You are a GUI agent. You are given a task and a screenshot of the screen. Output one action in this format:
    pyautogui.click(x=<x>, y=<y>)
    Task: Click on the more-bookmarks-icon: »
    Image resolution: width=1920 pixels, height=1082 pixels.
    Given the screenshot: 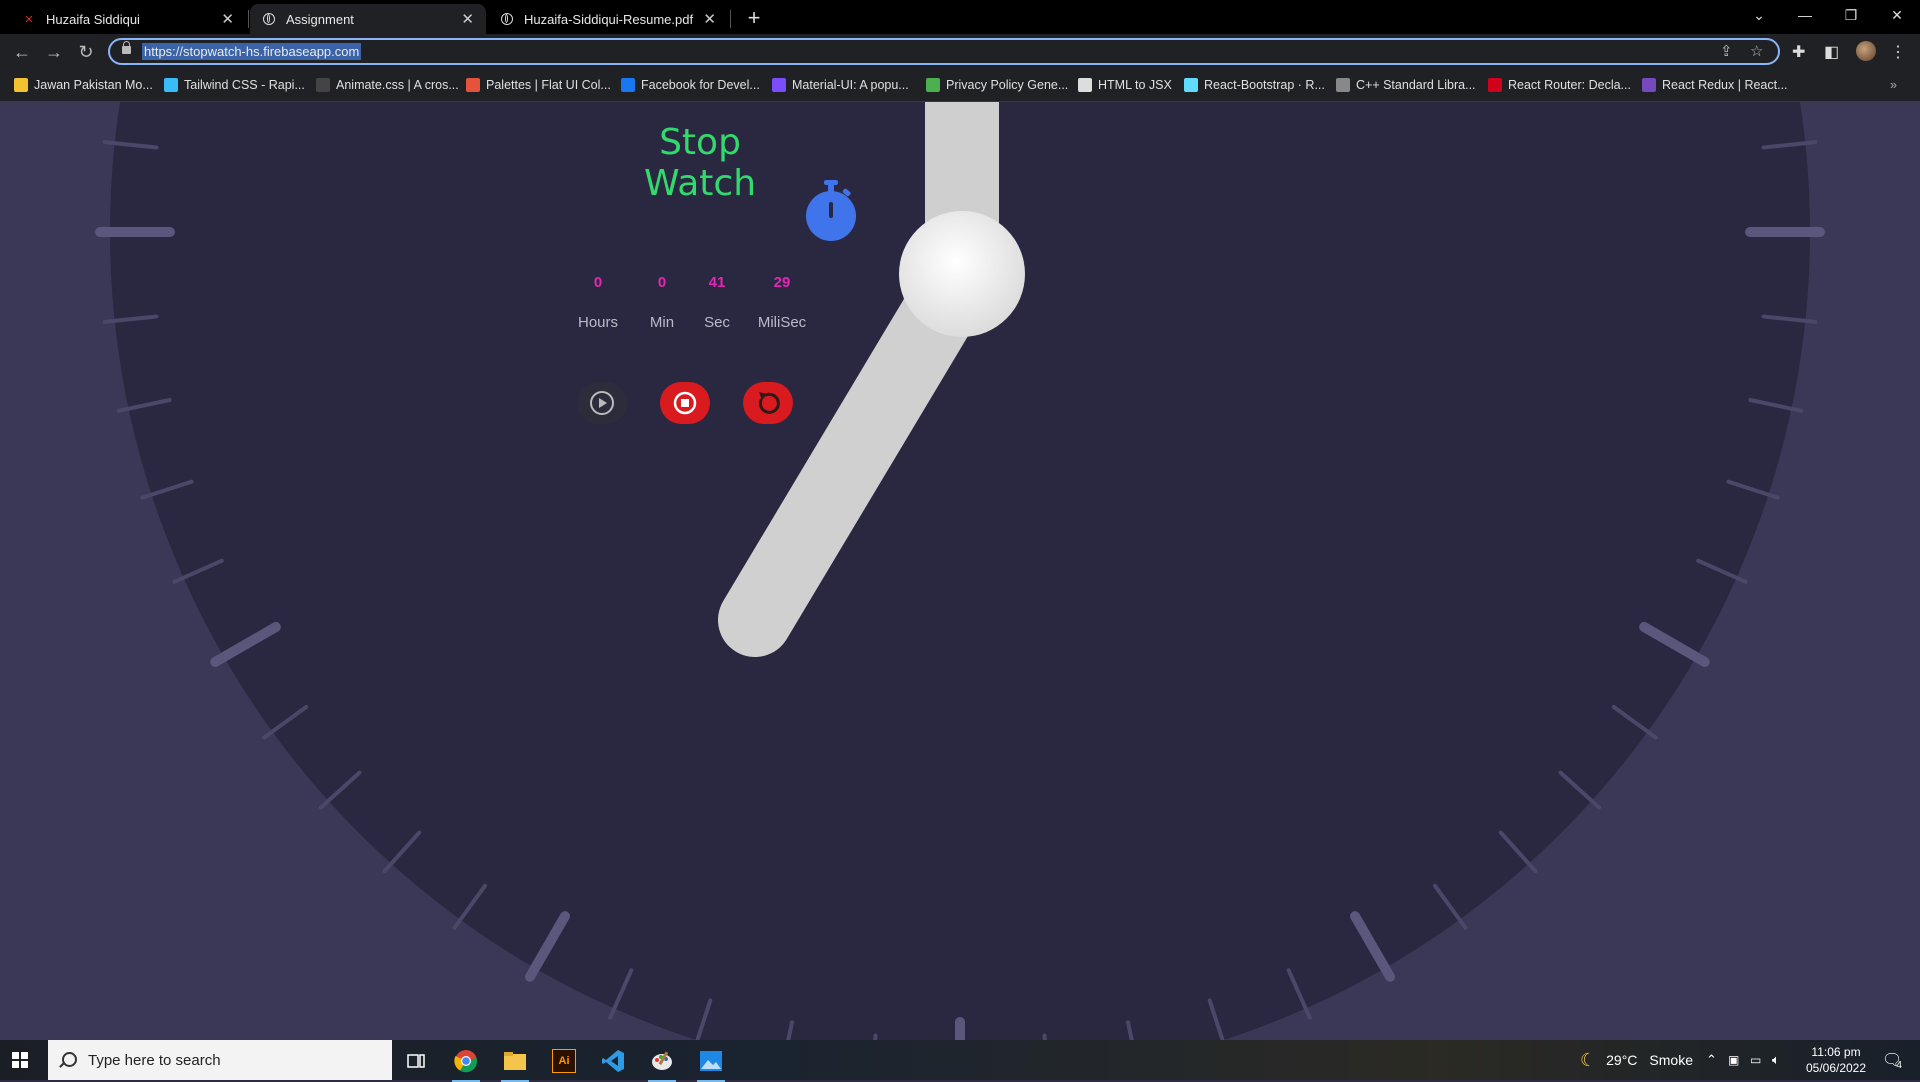 What is the action you would take?
    pyautogui.click(x=1893, y=85)
    